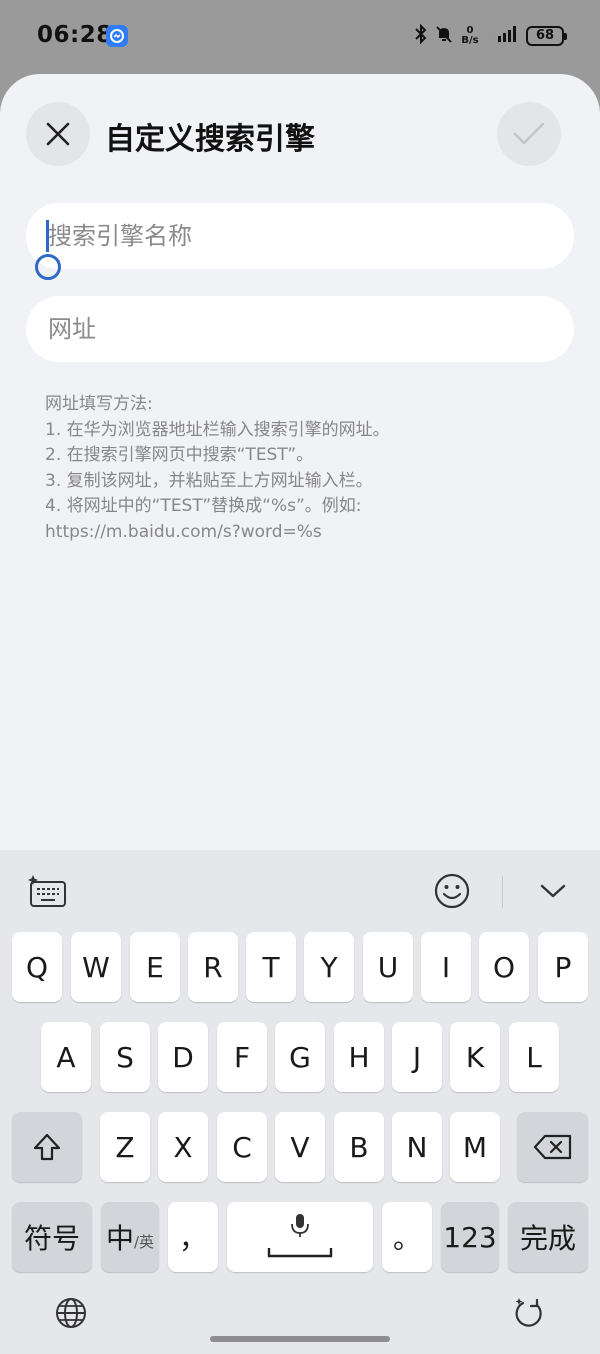  I want to click on microphone-space-icon, so click(300, 1236).